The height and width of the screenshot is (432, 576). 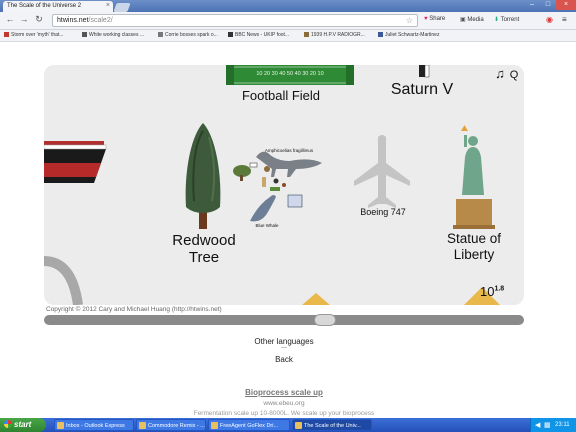 What do you see at coordinates (325, 320) in the screenshot?
I see `zoom-slider-thumb` at bounding box center [325, 320].